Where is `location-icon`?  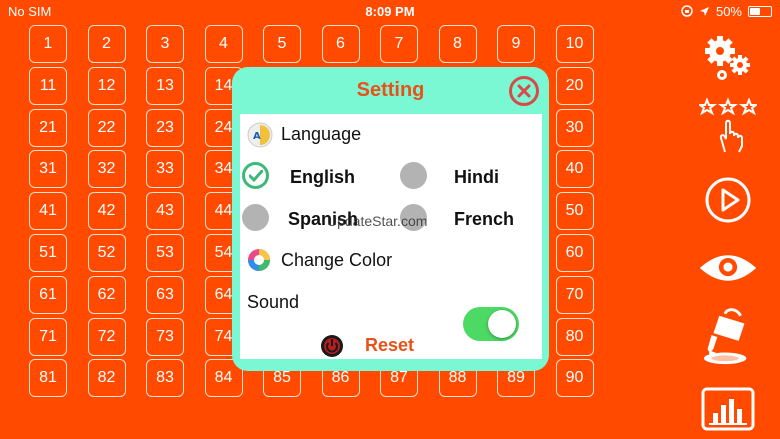 location-icon is located at coordinates (704, 11).